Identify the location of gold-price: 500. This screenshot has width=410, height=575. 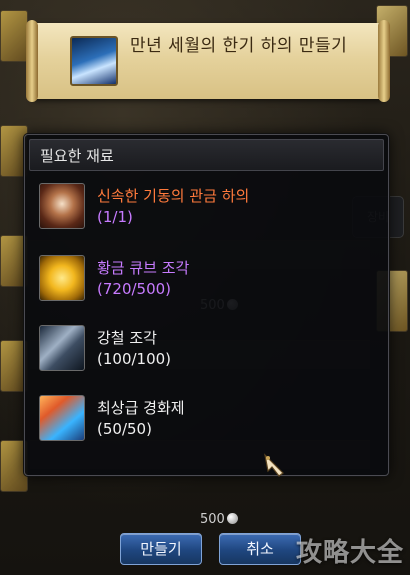
(219, 519).